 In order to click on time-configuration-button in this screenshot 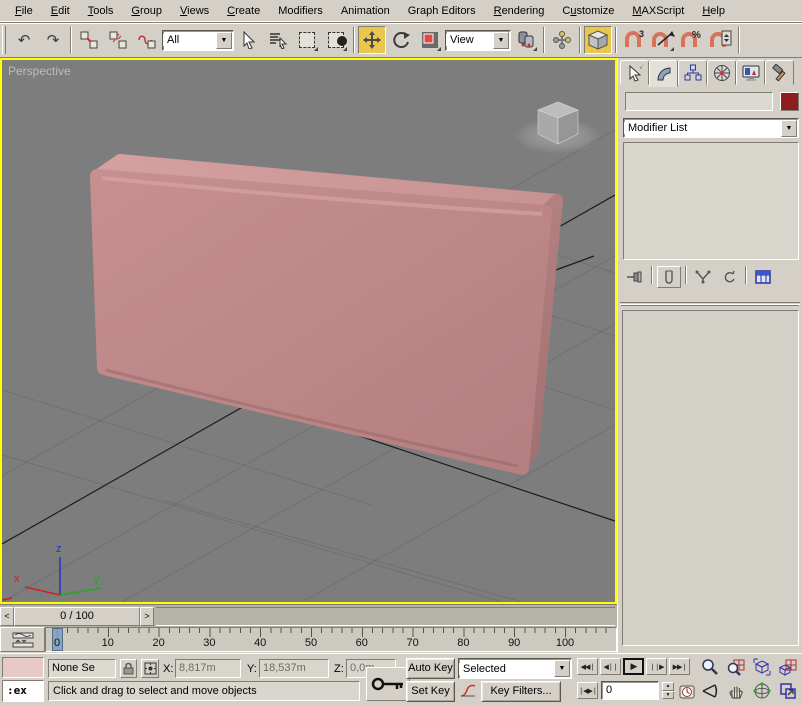, I will do `click(687, 690)`.